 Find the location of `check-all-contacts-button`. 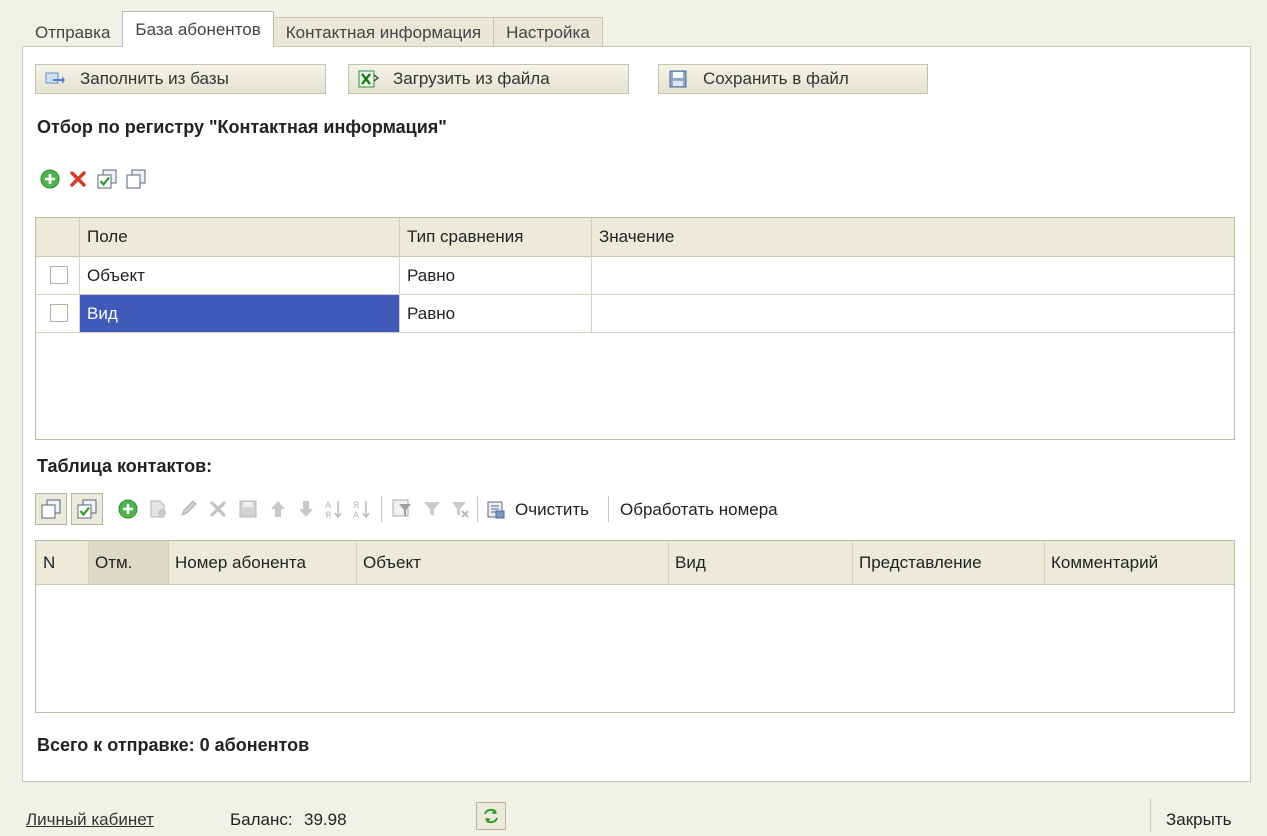

check-all-contacts-button is located at coordinates (87, 509).